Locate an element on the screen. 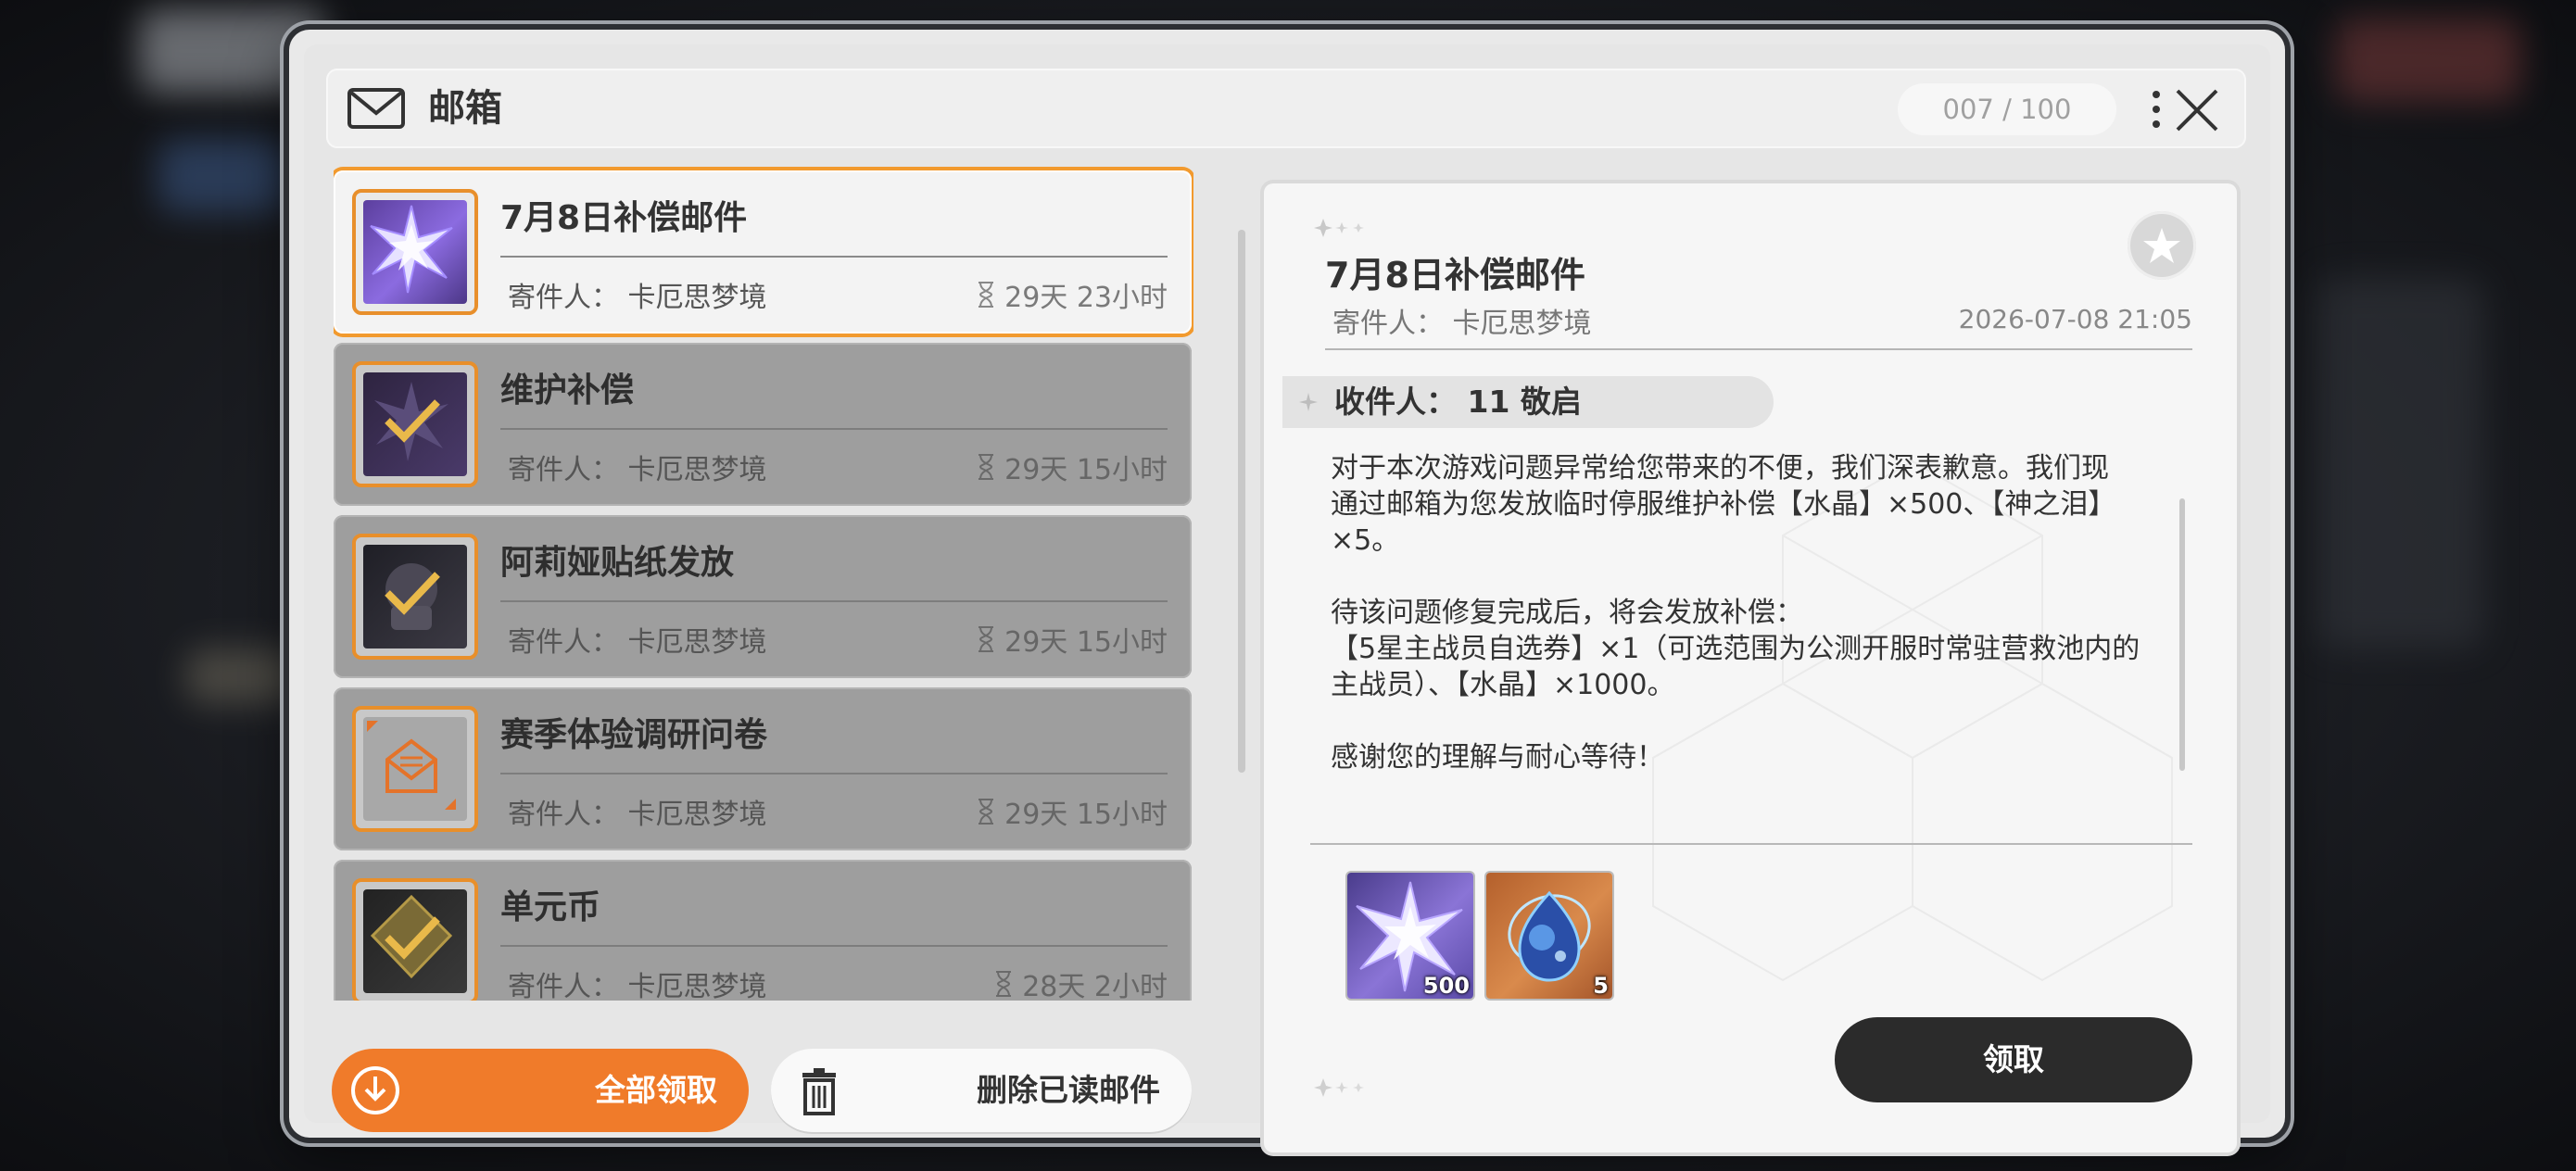 This screenshot has width=2576, height=1171. download-circle-icon is located at coordinates (375, 1090).